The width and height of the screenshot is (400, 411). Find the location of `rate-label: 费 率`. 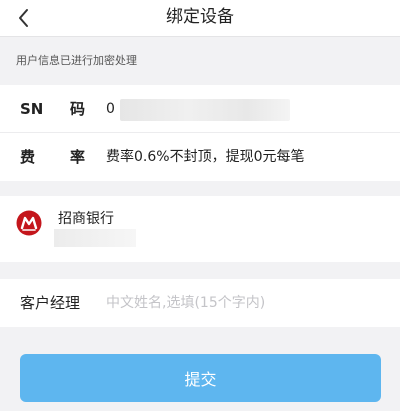

rate-label: 费 率 is located at coordinates (60, 157).